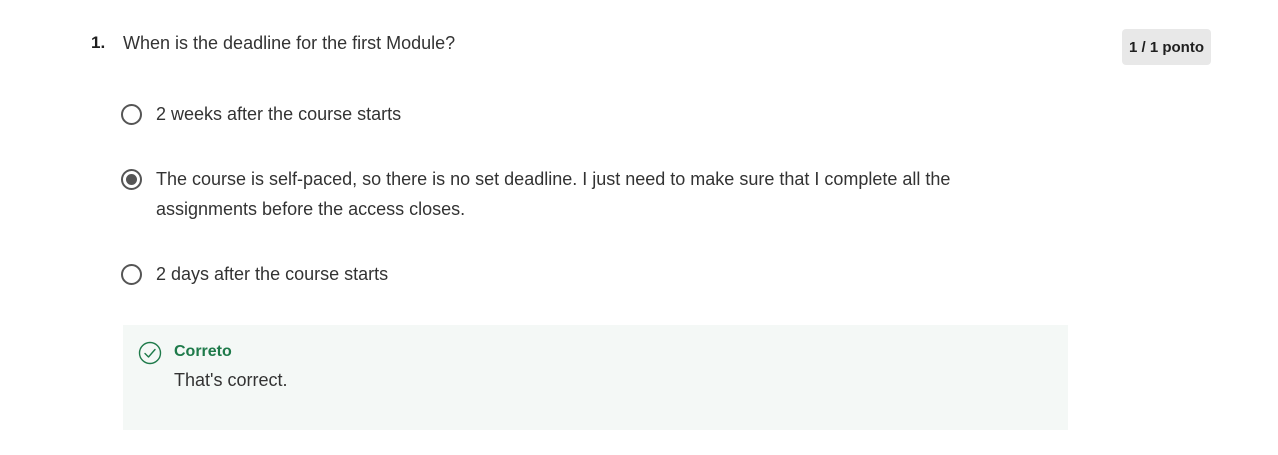  I want to click on radio-button-selected, so click(131, 179).